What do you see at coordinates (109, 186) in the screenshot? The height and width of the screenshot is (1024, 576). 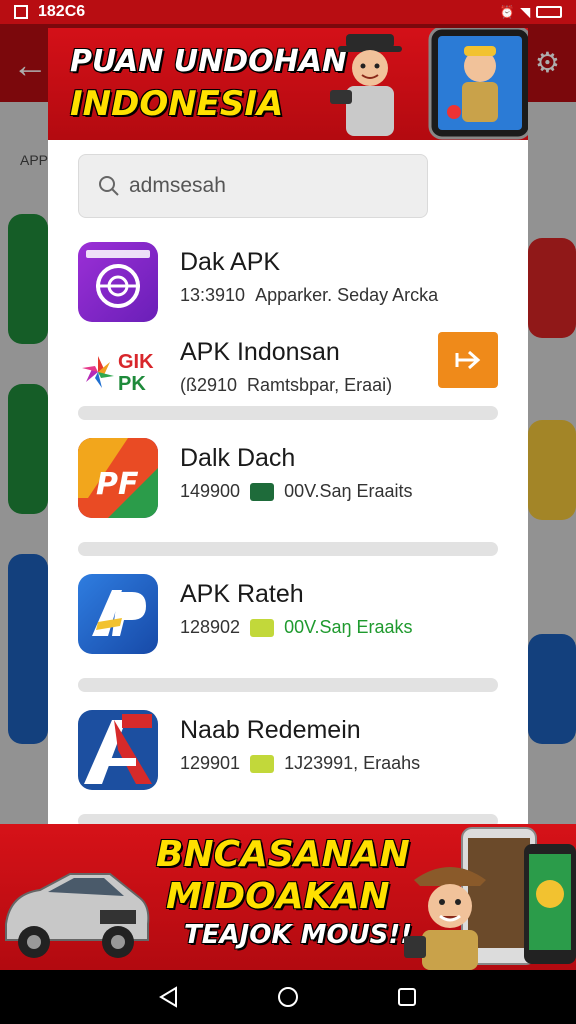 I see `search-icon` at bounding box center [109, 186].